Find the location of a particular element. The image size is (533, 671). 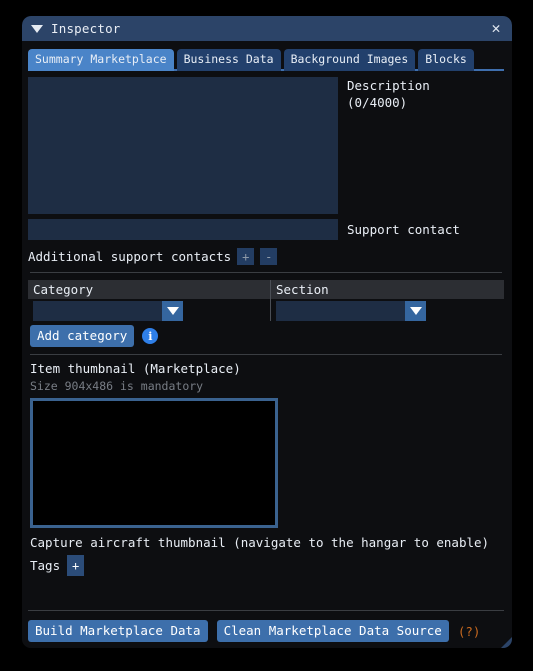

add-category-row: Add category i is located at coordinates (266, 336).